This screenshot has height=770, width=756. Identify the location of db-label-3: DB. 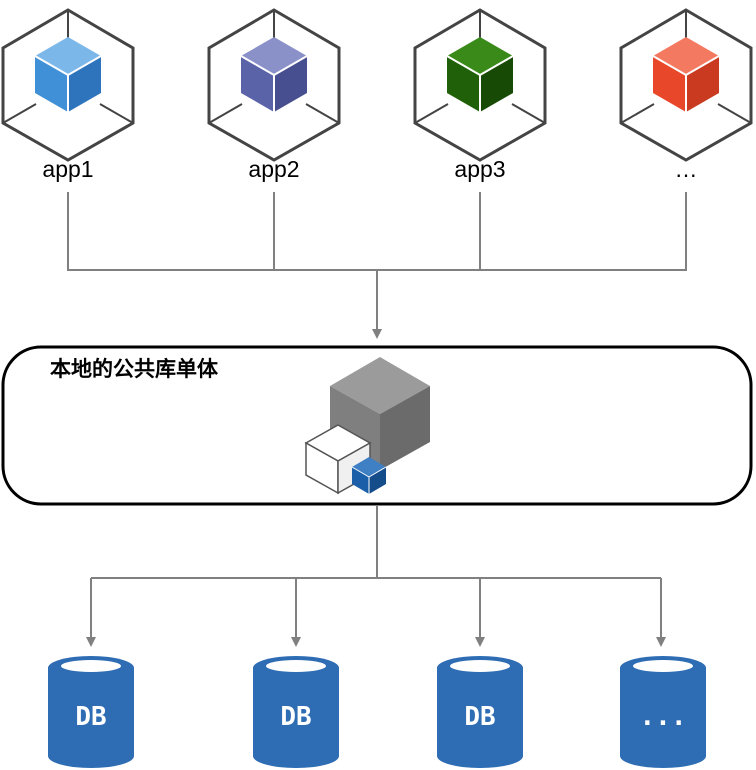
(480, 717).